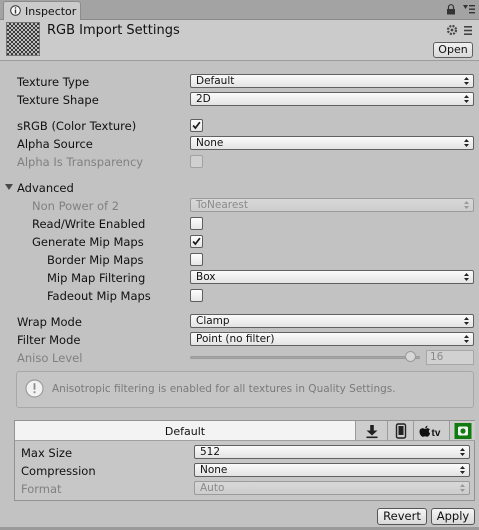 The width and height of the screenshot is (479, 530). Describe the element at coordinates (51, 11) in the screenshot. I see `tab-label: Inspector` at that location.